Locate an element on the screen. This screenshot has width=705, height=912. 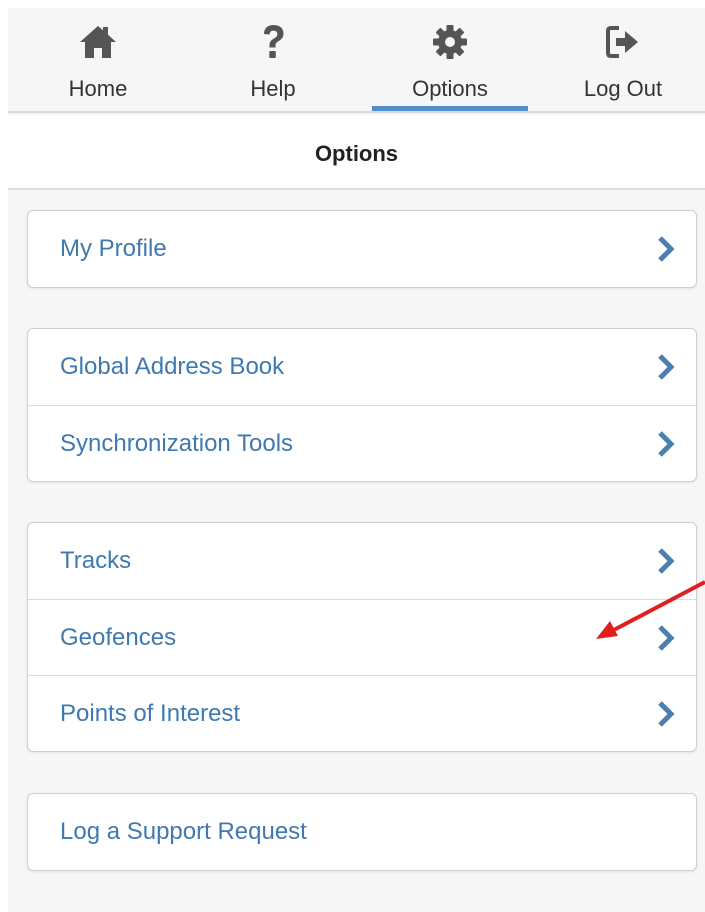
gear-icon is located at coordinates (450, 42).